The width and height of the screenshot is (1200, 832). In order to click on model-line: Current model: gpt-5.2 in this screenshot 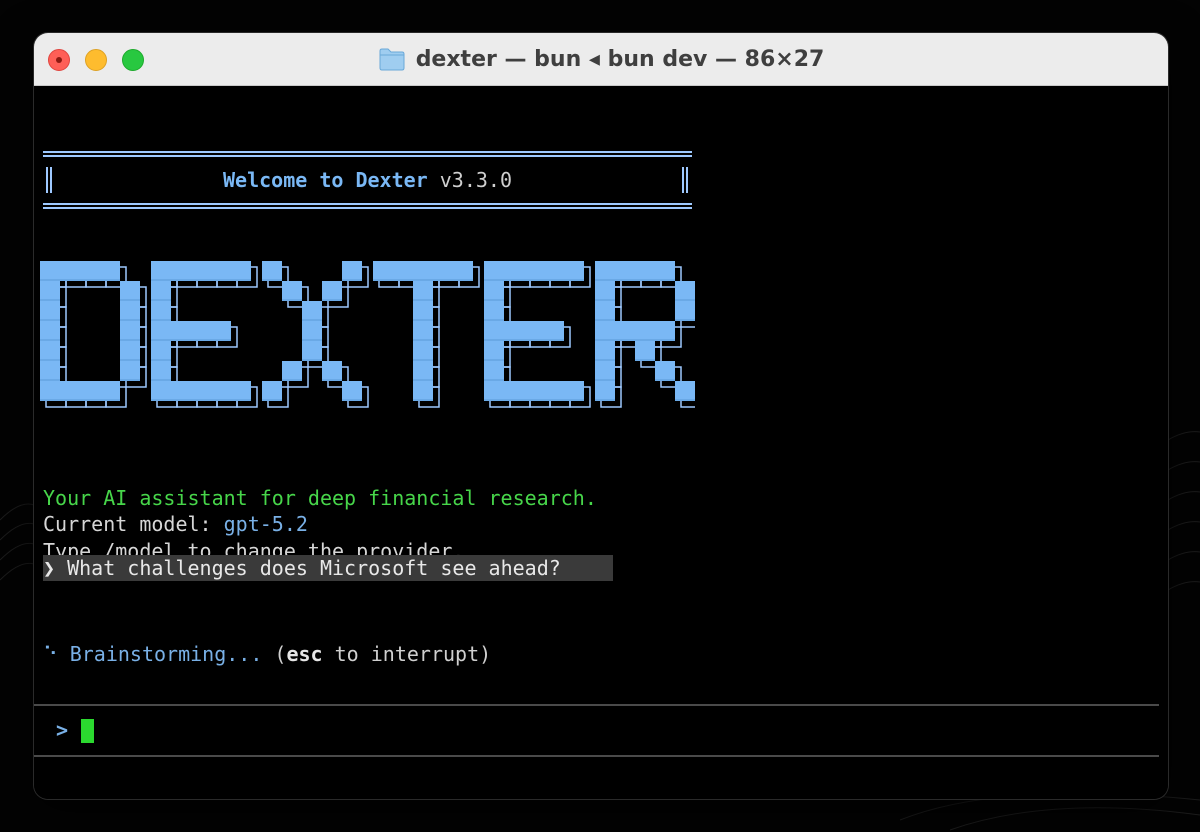, I will do `click(175, 524)`.